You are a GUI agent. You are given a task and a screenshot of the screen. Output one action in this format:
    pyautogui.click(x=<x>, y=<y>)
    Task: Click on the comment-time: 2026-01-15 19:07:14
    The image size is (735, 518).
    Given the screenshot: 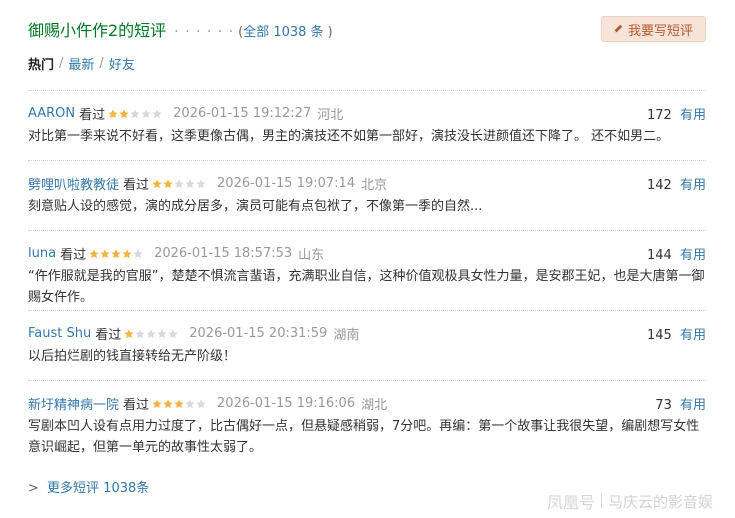 What is the action you would take?
    pyautogui.click(x=286, y=183)
    